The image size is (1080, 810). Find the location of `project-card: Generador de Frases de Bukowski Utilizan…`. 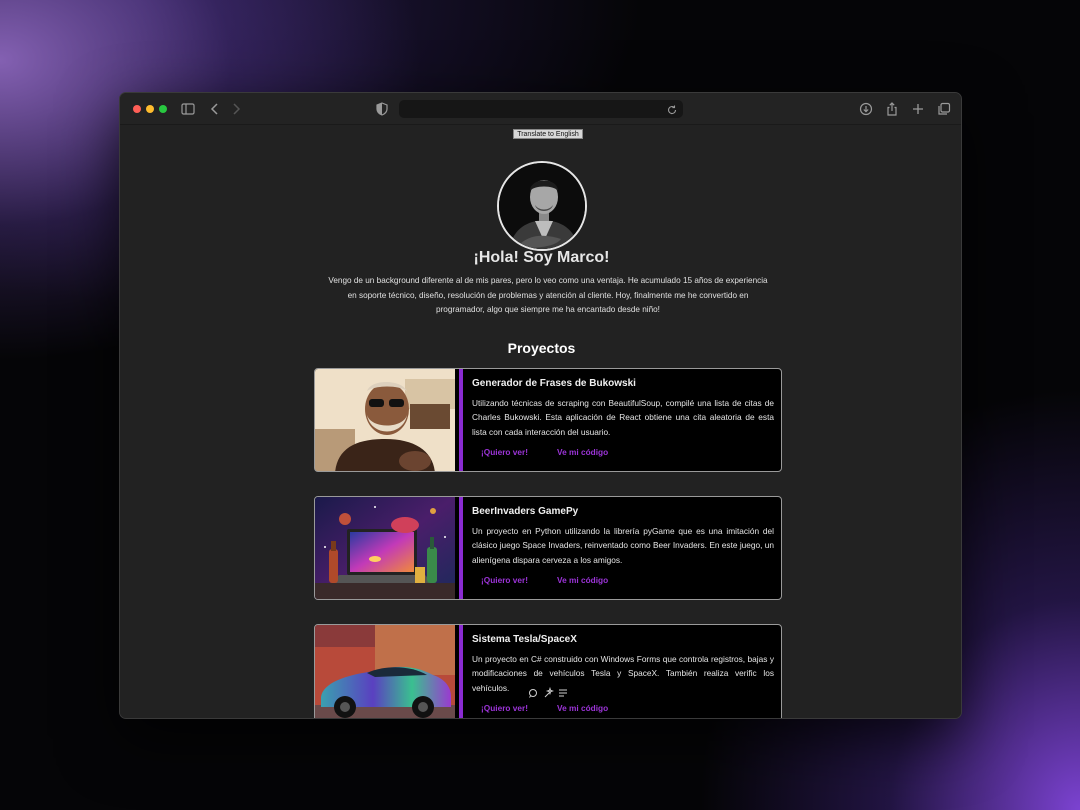

project-card: Generador de Frases de Bukowski Utilizan… is located at coordinates (548, 420).